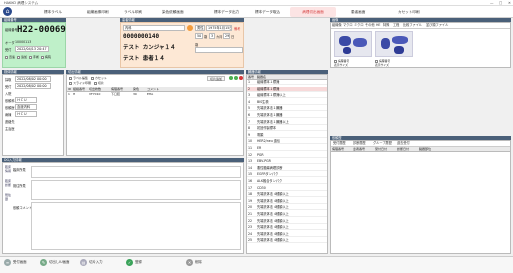  What do you see at coordinates (8, 169) in the screenshot?
I see `side-tab-clinical: 臨床情報` at bounding box center [8, 169].